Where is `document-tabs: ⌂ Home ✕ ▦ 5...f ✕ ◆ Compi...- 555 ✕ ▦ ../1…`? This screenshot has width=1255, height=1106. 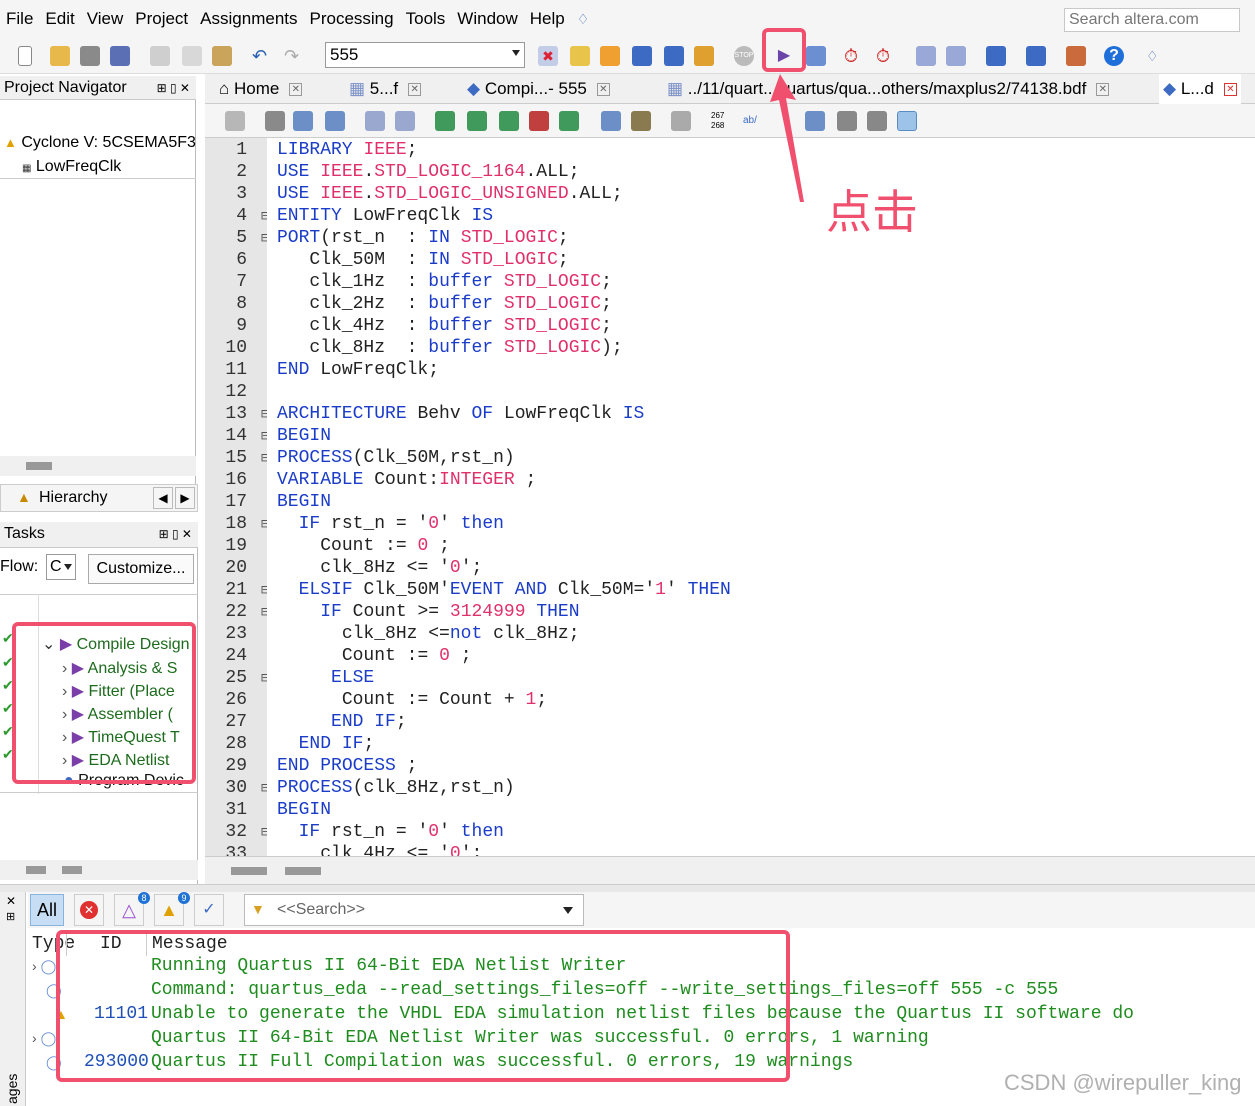 document-tabs: ⌂ Home ✕ ▦ 5...f ✕ ◆ Compi...- 555 ✕ ▦ ../1… is located at coordinates (730, 89).